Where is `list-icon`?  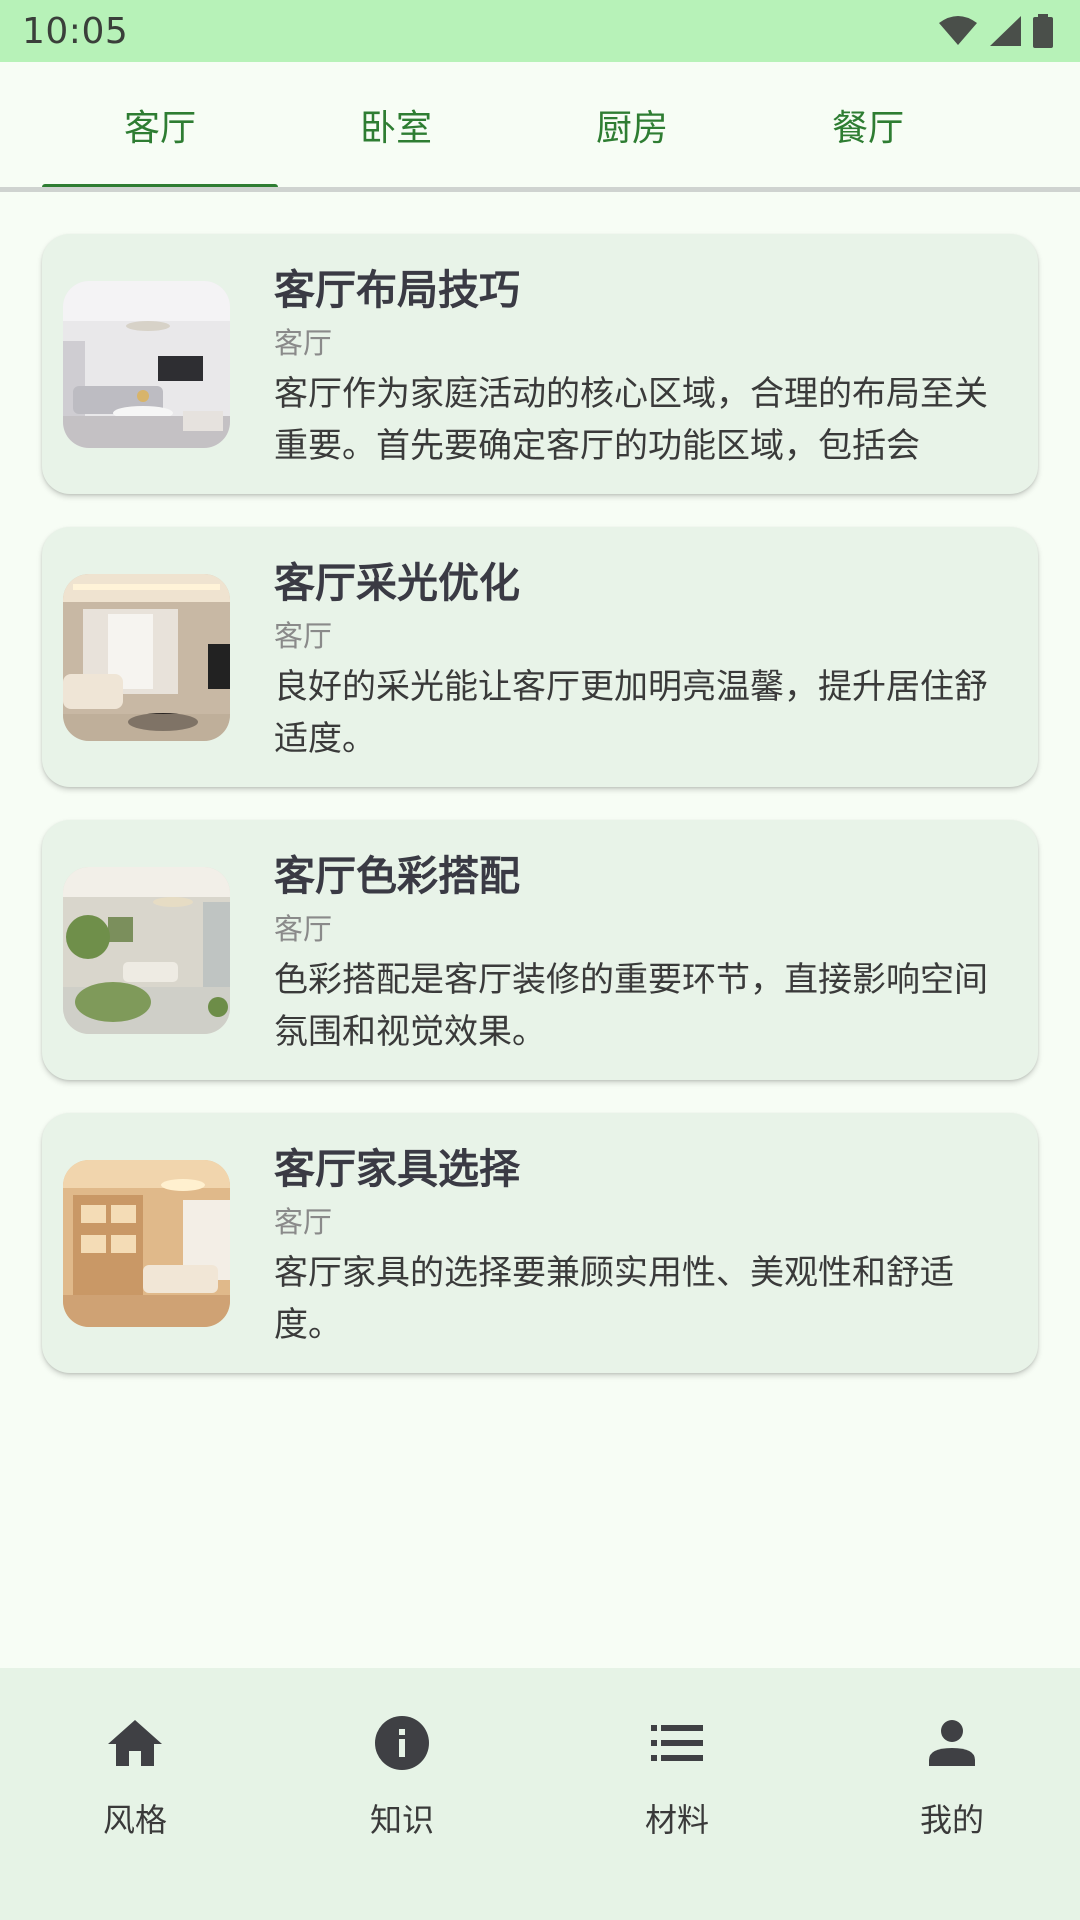 list-icon is located at coordinates (677, 1743).